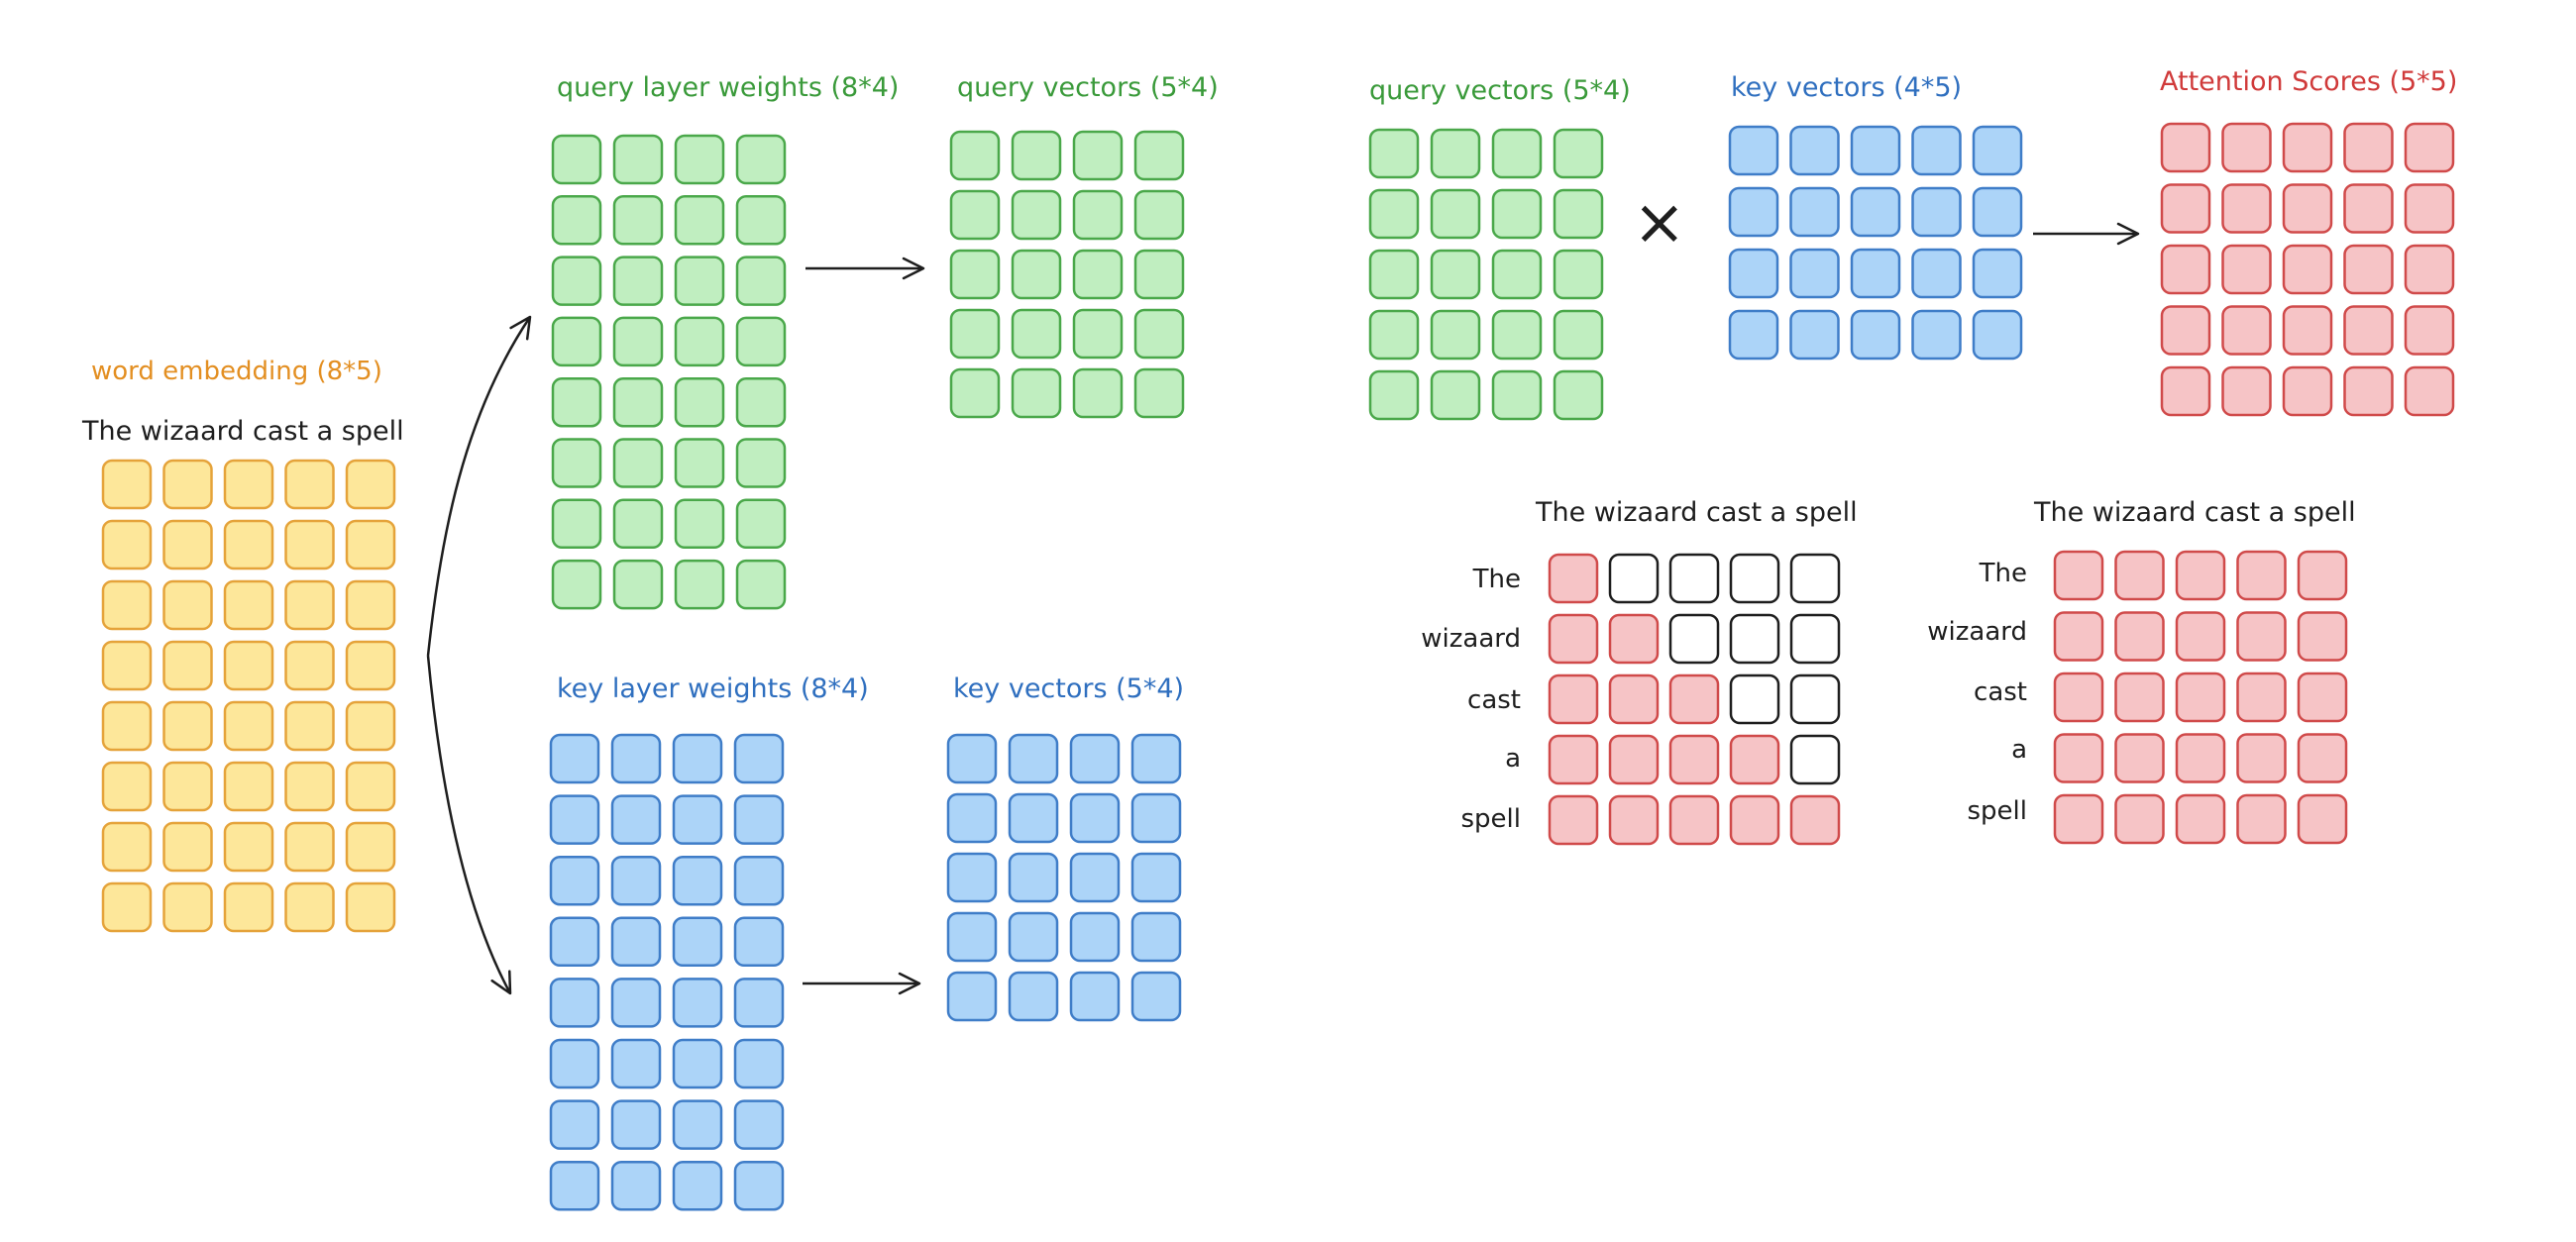 The height and width of the screenshot is (1242, 2576). Describe the element at coordinates (469, 825) in the screenshot. I see `arrow-embedding-to-key-weights` at that location.